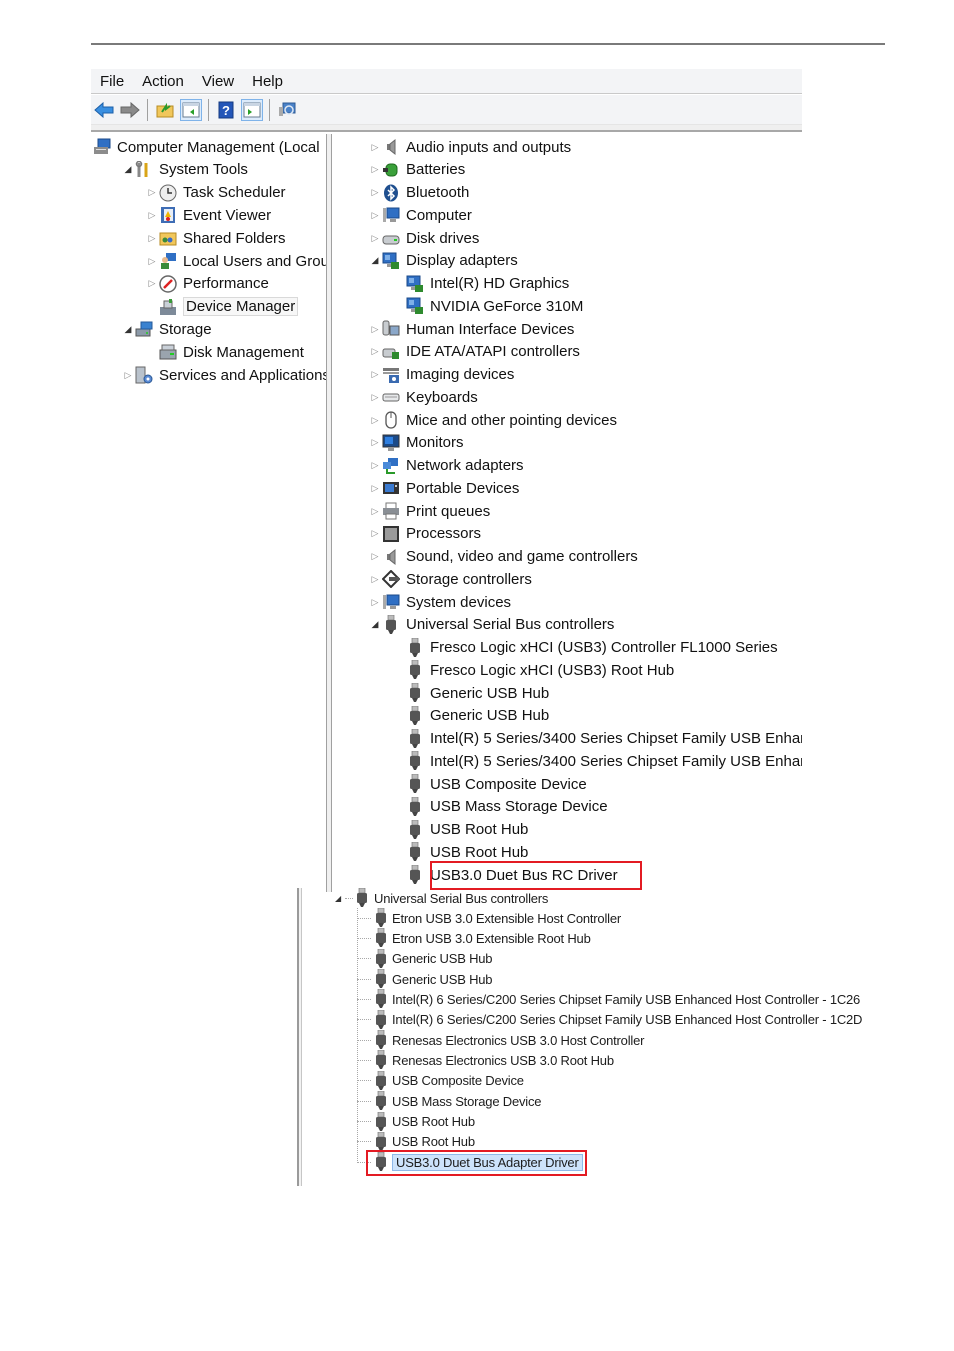 The width and height of the screenshot is (954, 1351). Describe the element at coordinates (218, 81) in the screenshot. I see `menu-view: View` at that location.